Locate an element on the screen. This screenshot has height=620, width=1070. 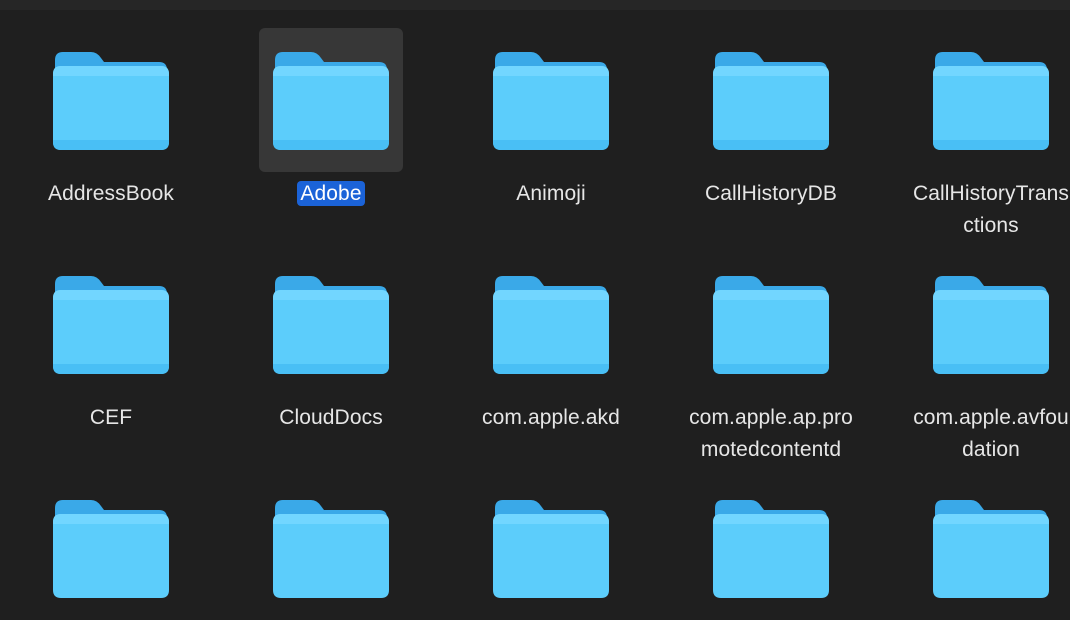
folder-icon-selected is located at coordinates (331, 100).